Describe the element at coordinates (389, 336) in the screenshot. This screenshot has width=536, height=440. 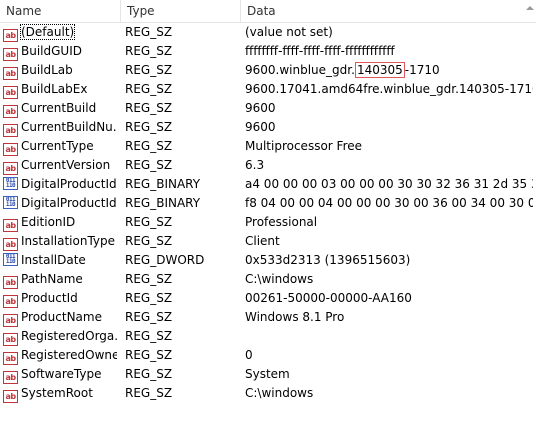
I see `value-data-cell` at that location.